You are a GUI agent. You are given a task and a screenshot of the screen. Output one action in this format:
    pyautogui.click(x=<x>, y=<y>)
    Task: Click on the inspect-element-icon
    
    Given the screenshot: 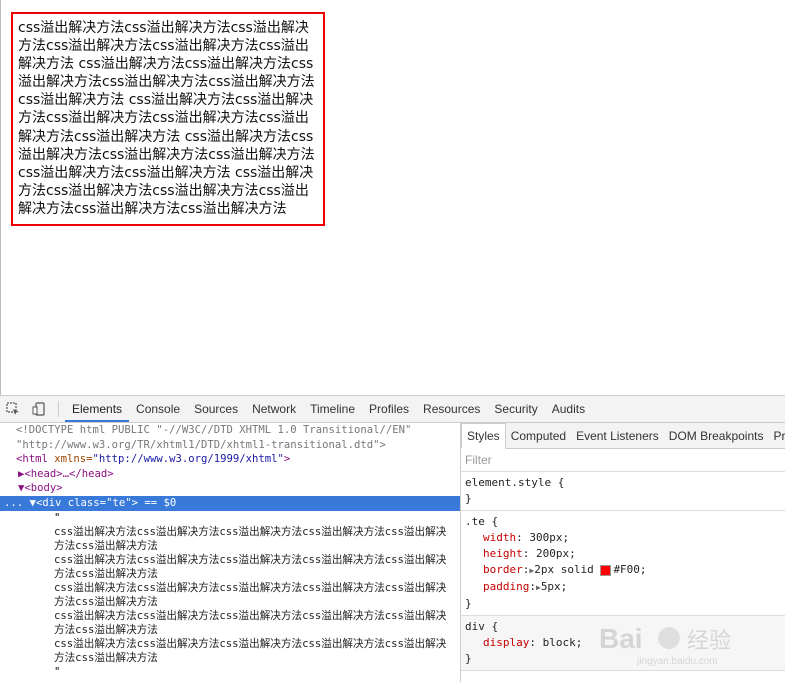 What is the action you would take?
    pyautogui.click(x=13, y=409)
    